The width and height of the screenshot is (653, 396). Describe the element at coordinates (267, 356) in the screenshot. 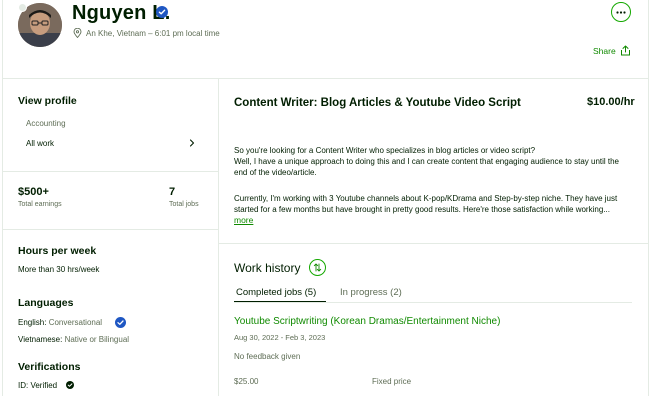

I see `job-feedback: No feedback given` at that location.